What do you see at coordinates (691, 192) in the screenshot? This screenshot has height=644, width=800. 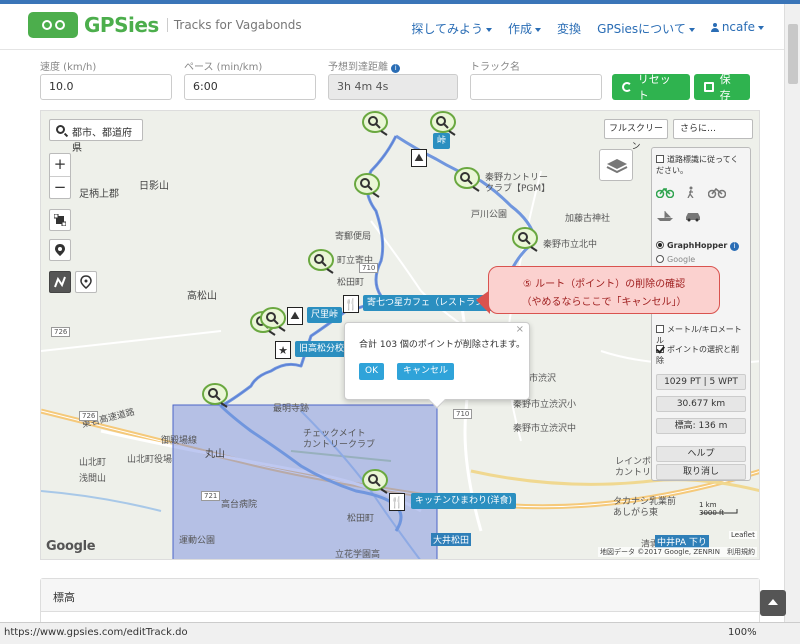 I see `walk-icon` at bounding box center [691, 192].